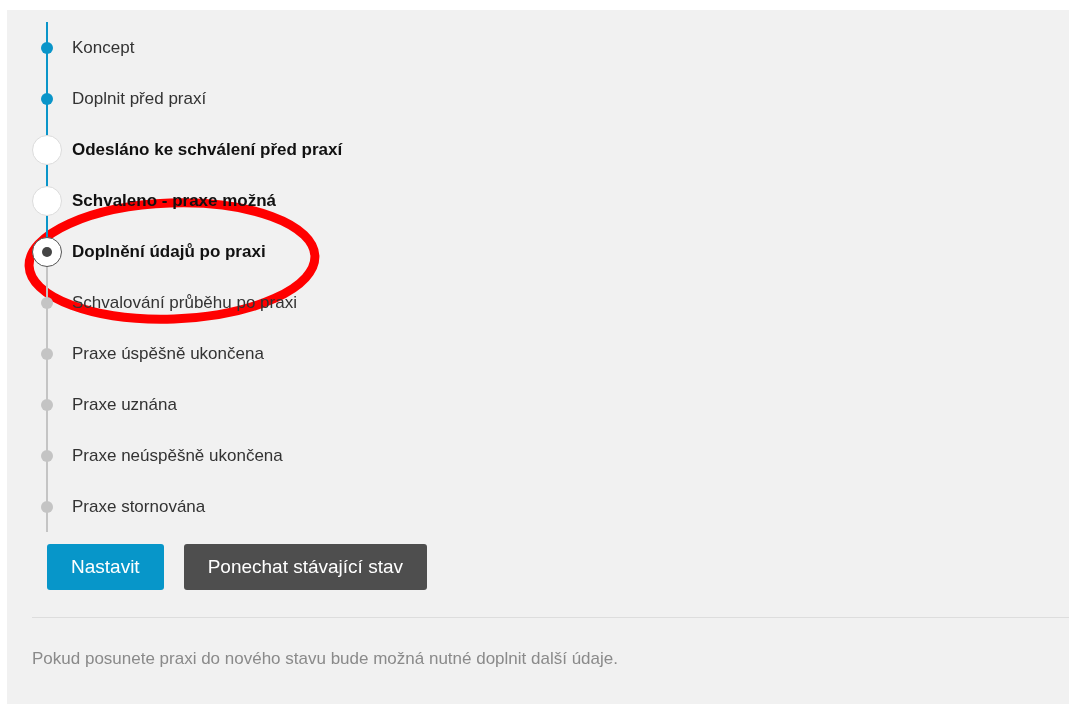 The image size is (1069, 704). Describe the element at coordinates (139, 506) in the screenshot. I see `step-label: Praxe stornována` at that location.